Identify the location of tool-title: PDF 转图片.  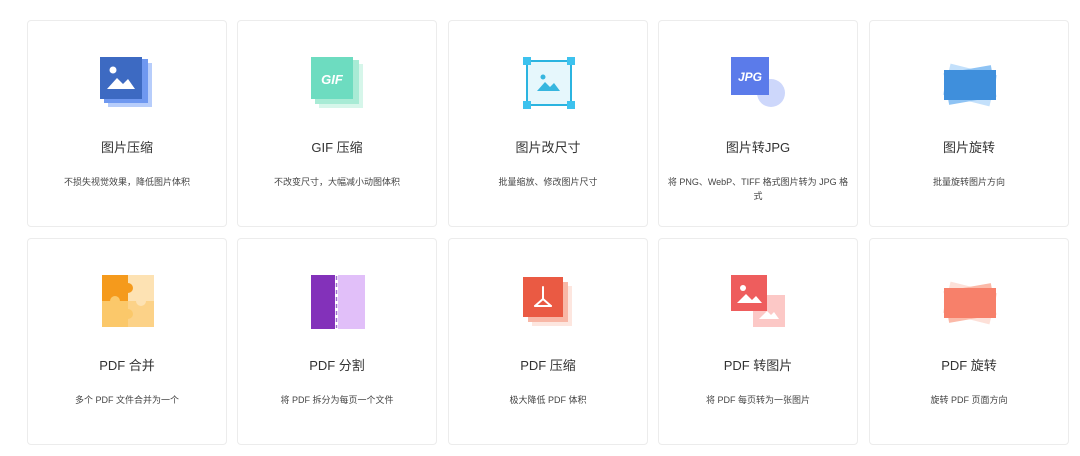
(758, 365).